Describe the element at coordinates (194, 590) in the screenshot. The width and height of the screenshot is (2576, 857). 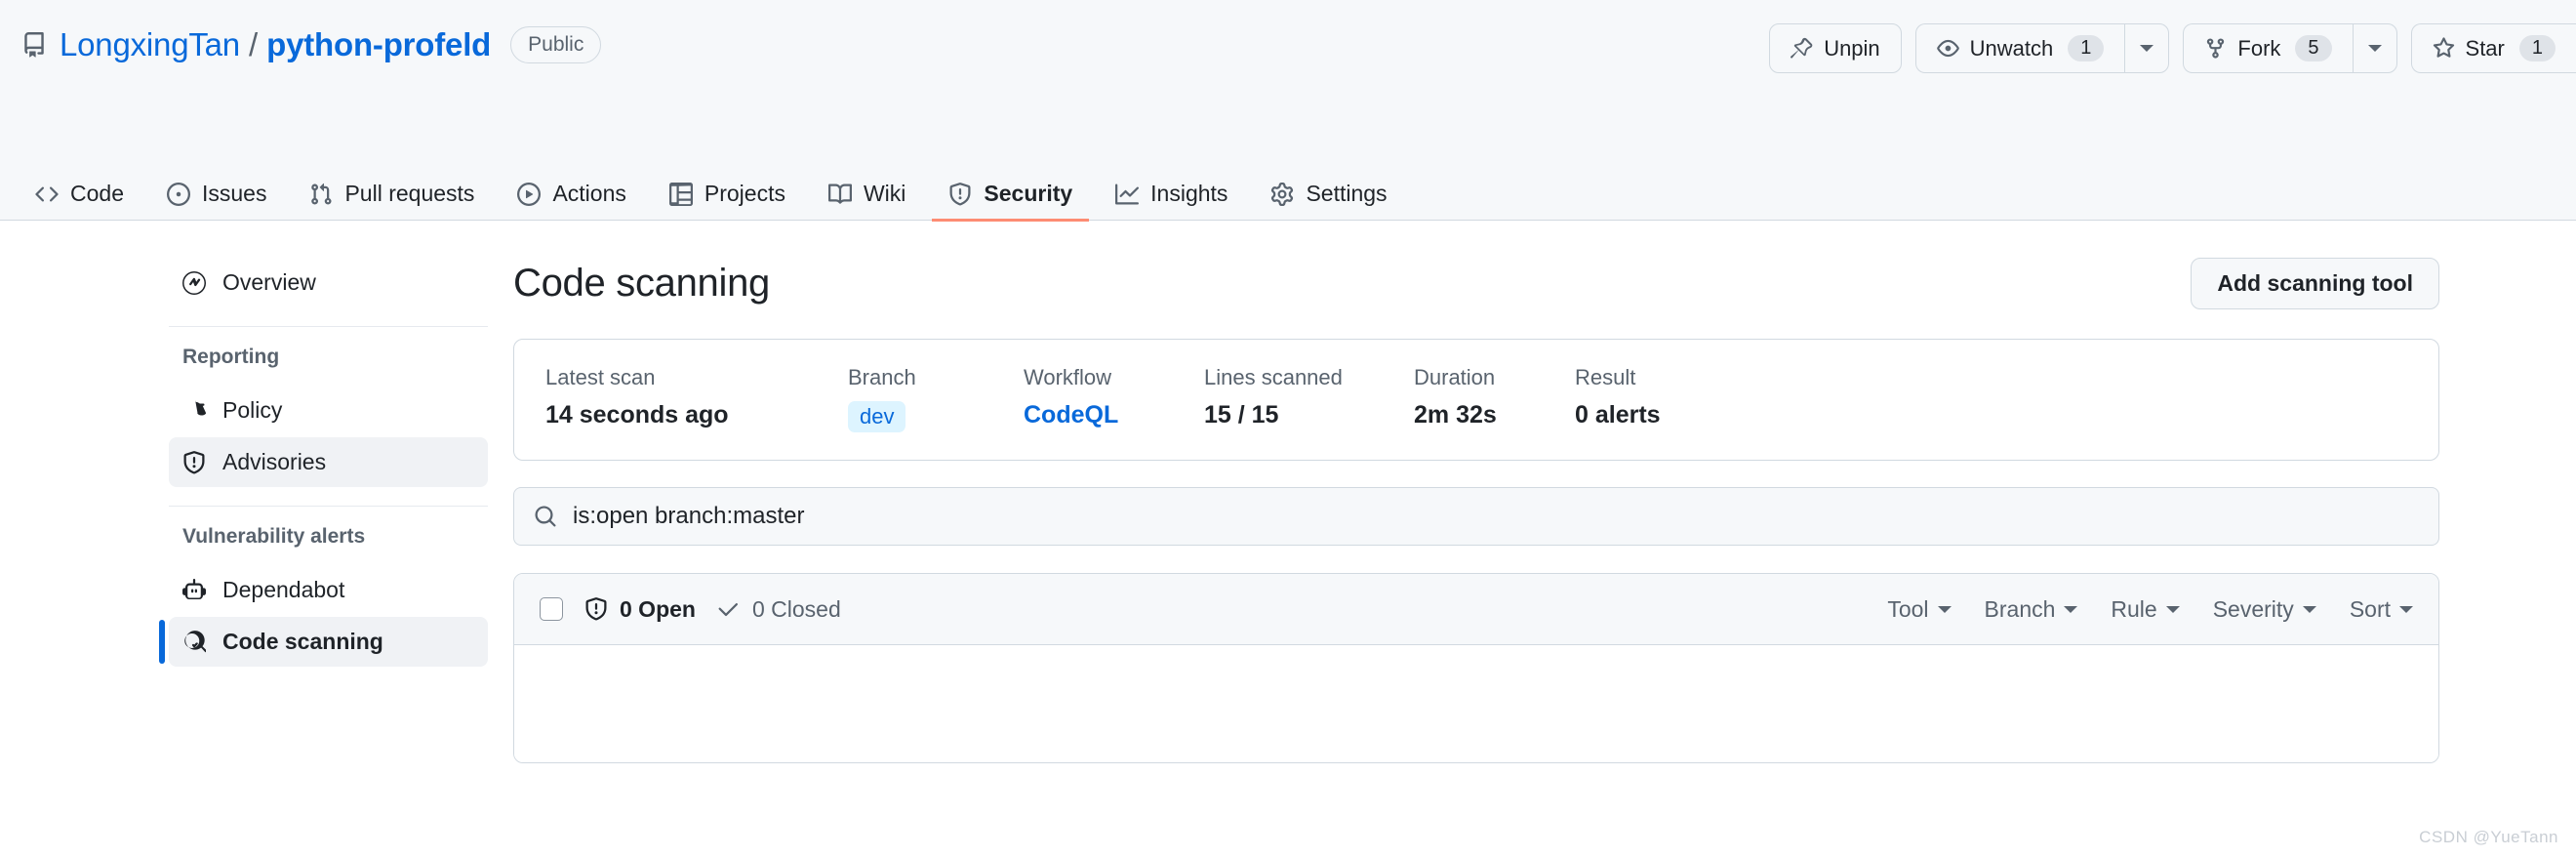
I see `dependabot-icon` at that location.